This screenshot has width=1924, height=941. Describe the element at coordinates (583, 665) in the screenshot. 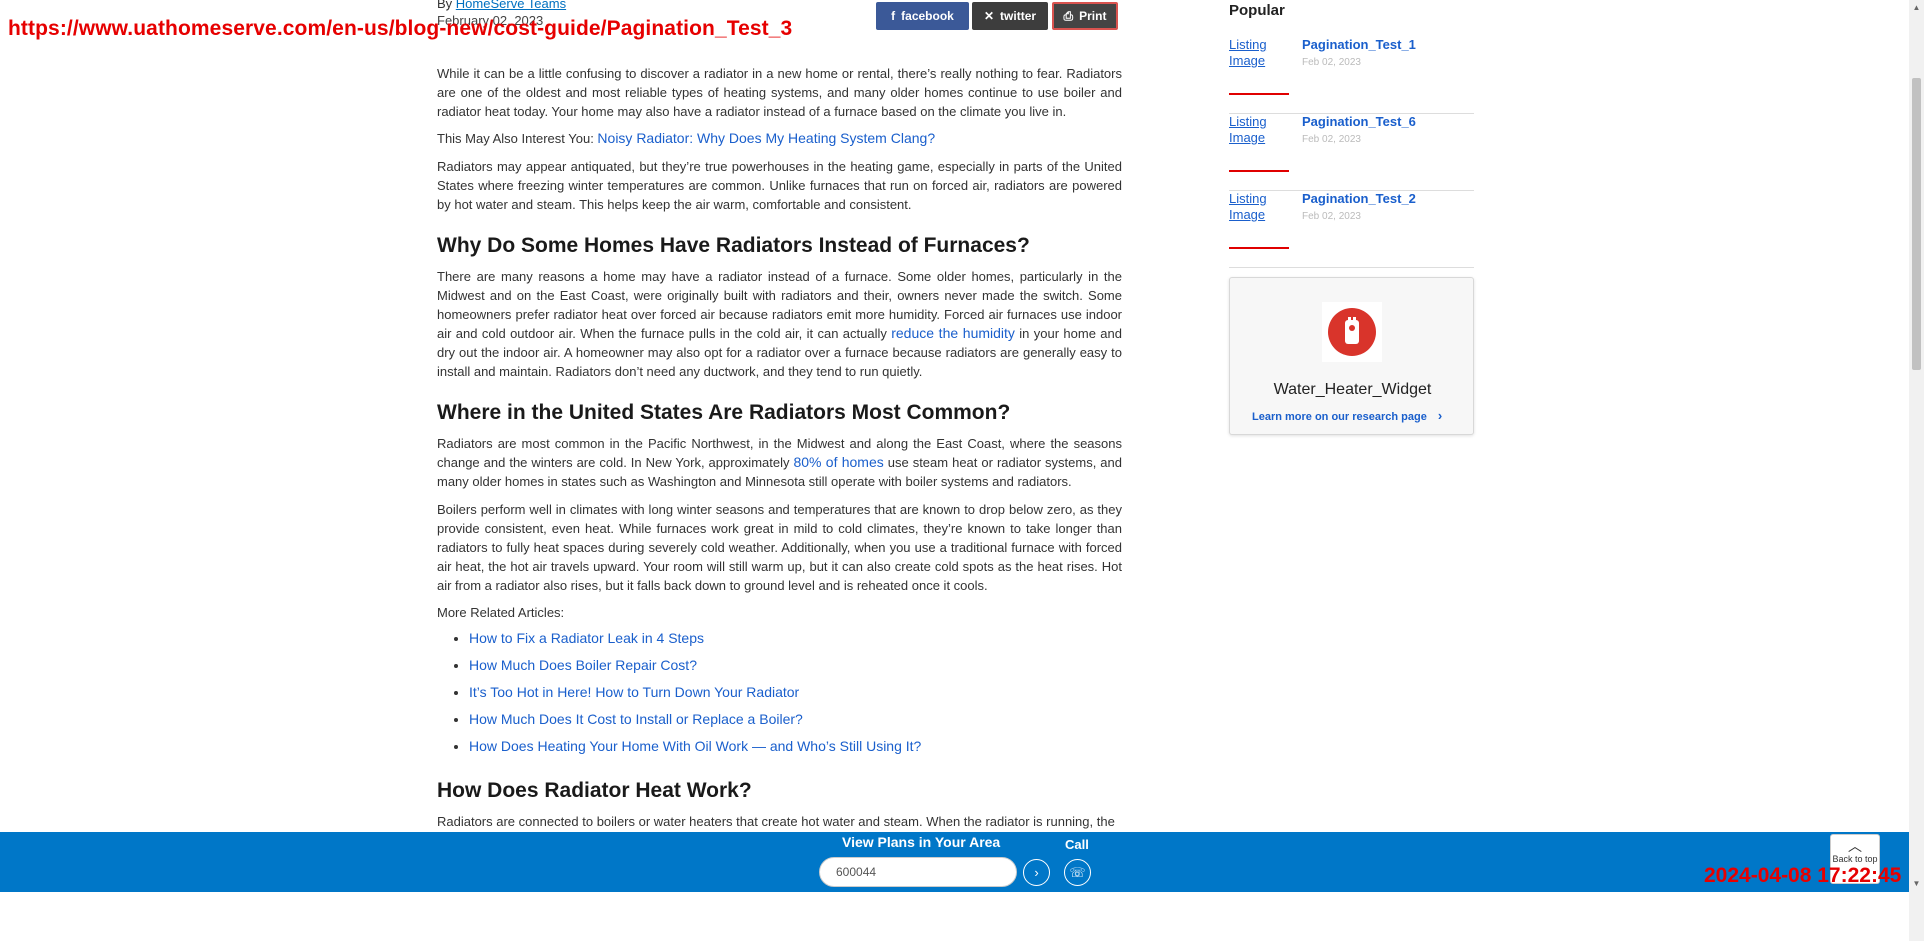

I see `related-article-link: How Much Does Boiler Repair Cost?` at that location.